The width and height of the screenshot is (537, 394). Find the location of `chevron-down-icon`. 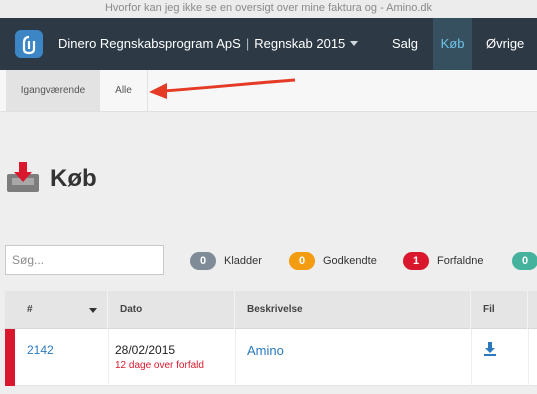

chevron-down-icon is located at coordinates (354, 43).